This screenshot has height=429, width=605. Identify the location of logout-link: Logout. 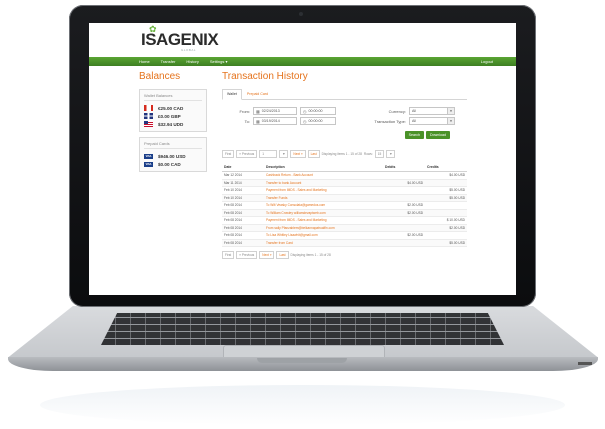
(487, 61).